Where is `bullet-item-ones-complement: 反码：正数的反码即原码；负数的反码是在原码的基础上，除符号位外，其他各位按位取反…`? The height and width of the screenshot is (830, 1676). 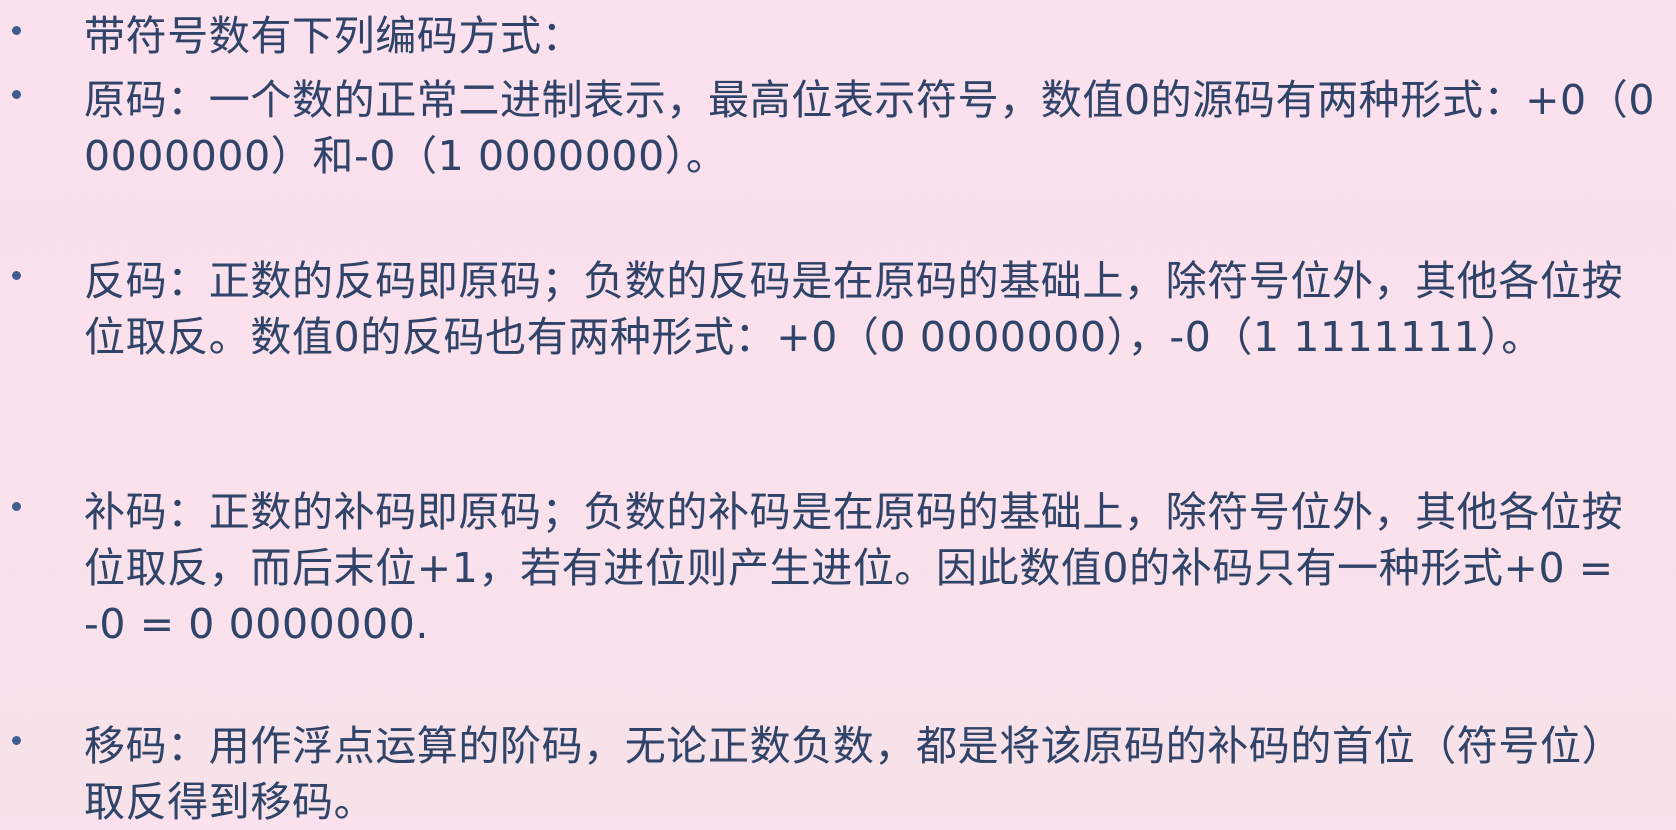 bullet-item-ones-complement: 反码：正数的反码即原码；负数的反码是在原码的基础上，除符号位外，其他各位按位取反… is located at coordinates (838, 309).